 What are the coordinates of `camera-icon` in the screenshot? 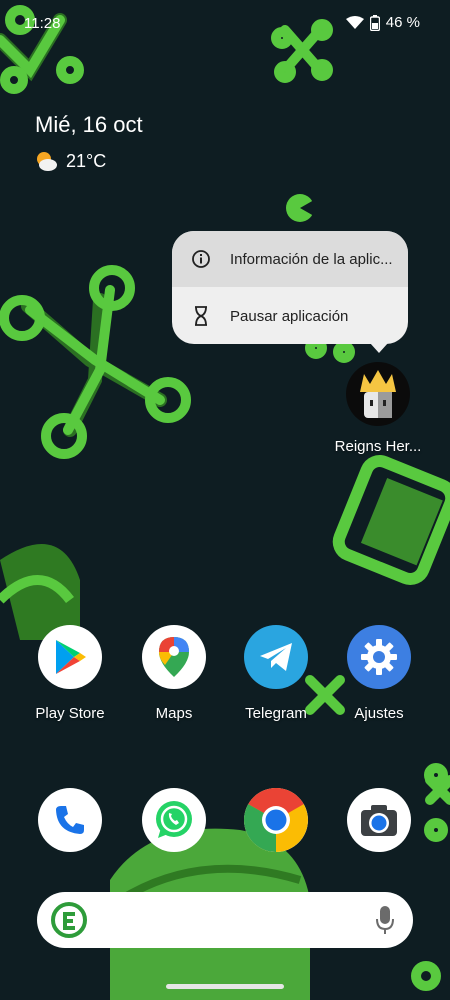 It's located at (379, 820).